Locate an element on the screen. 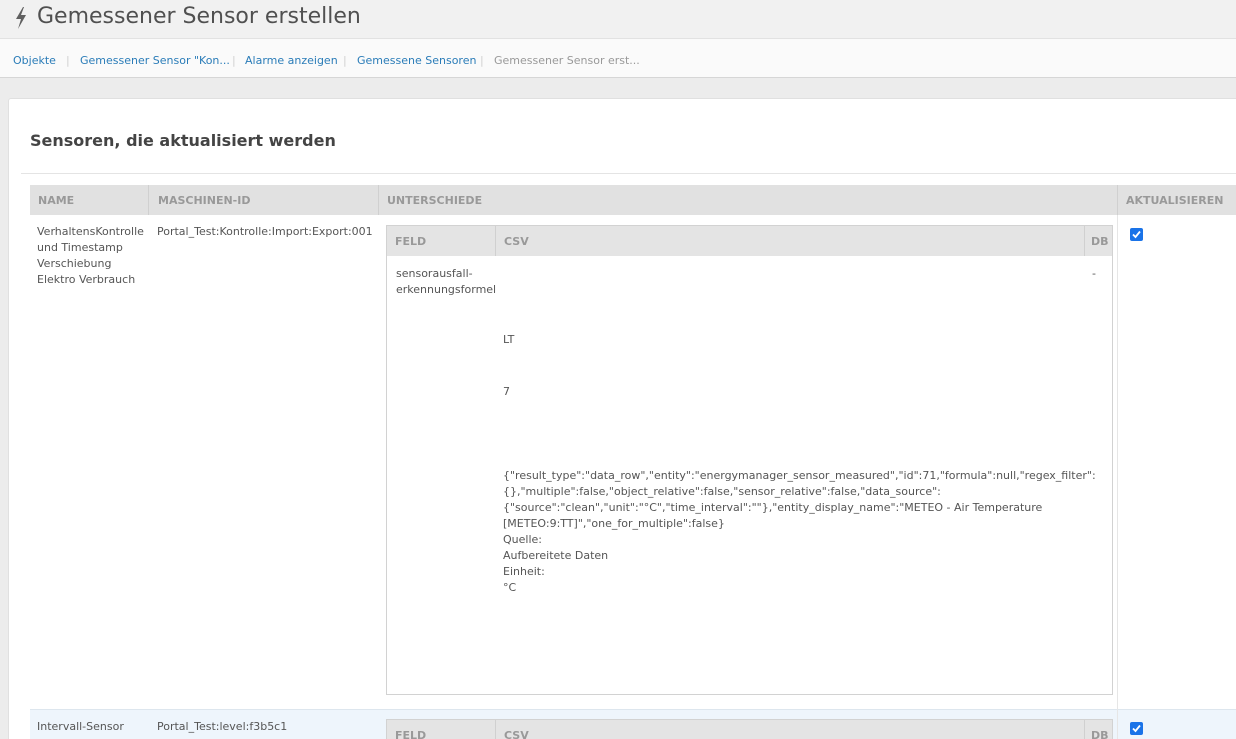 This screenshot has width=1236, height=739. bolt-icon is located at coordinates (21, 18).